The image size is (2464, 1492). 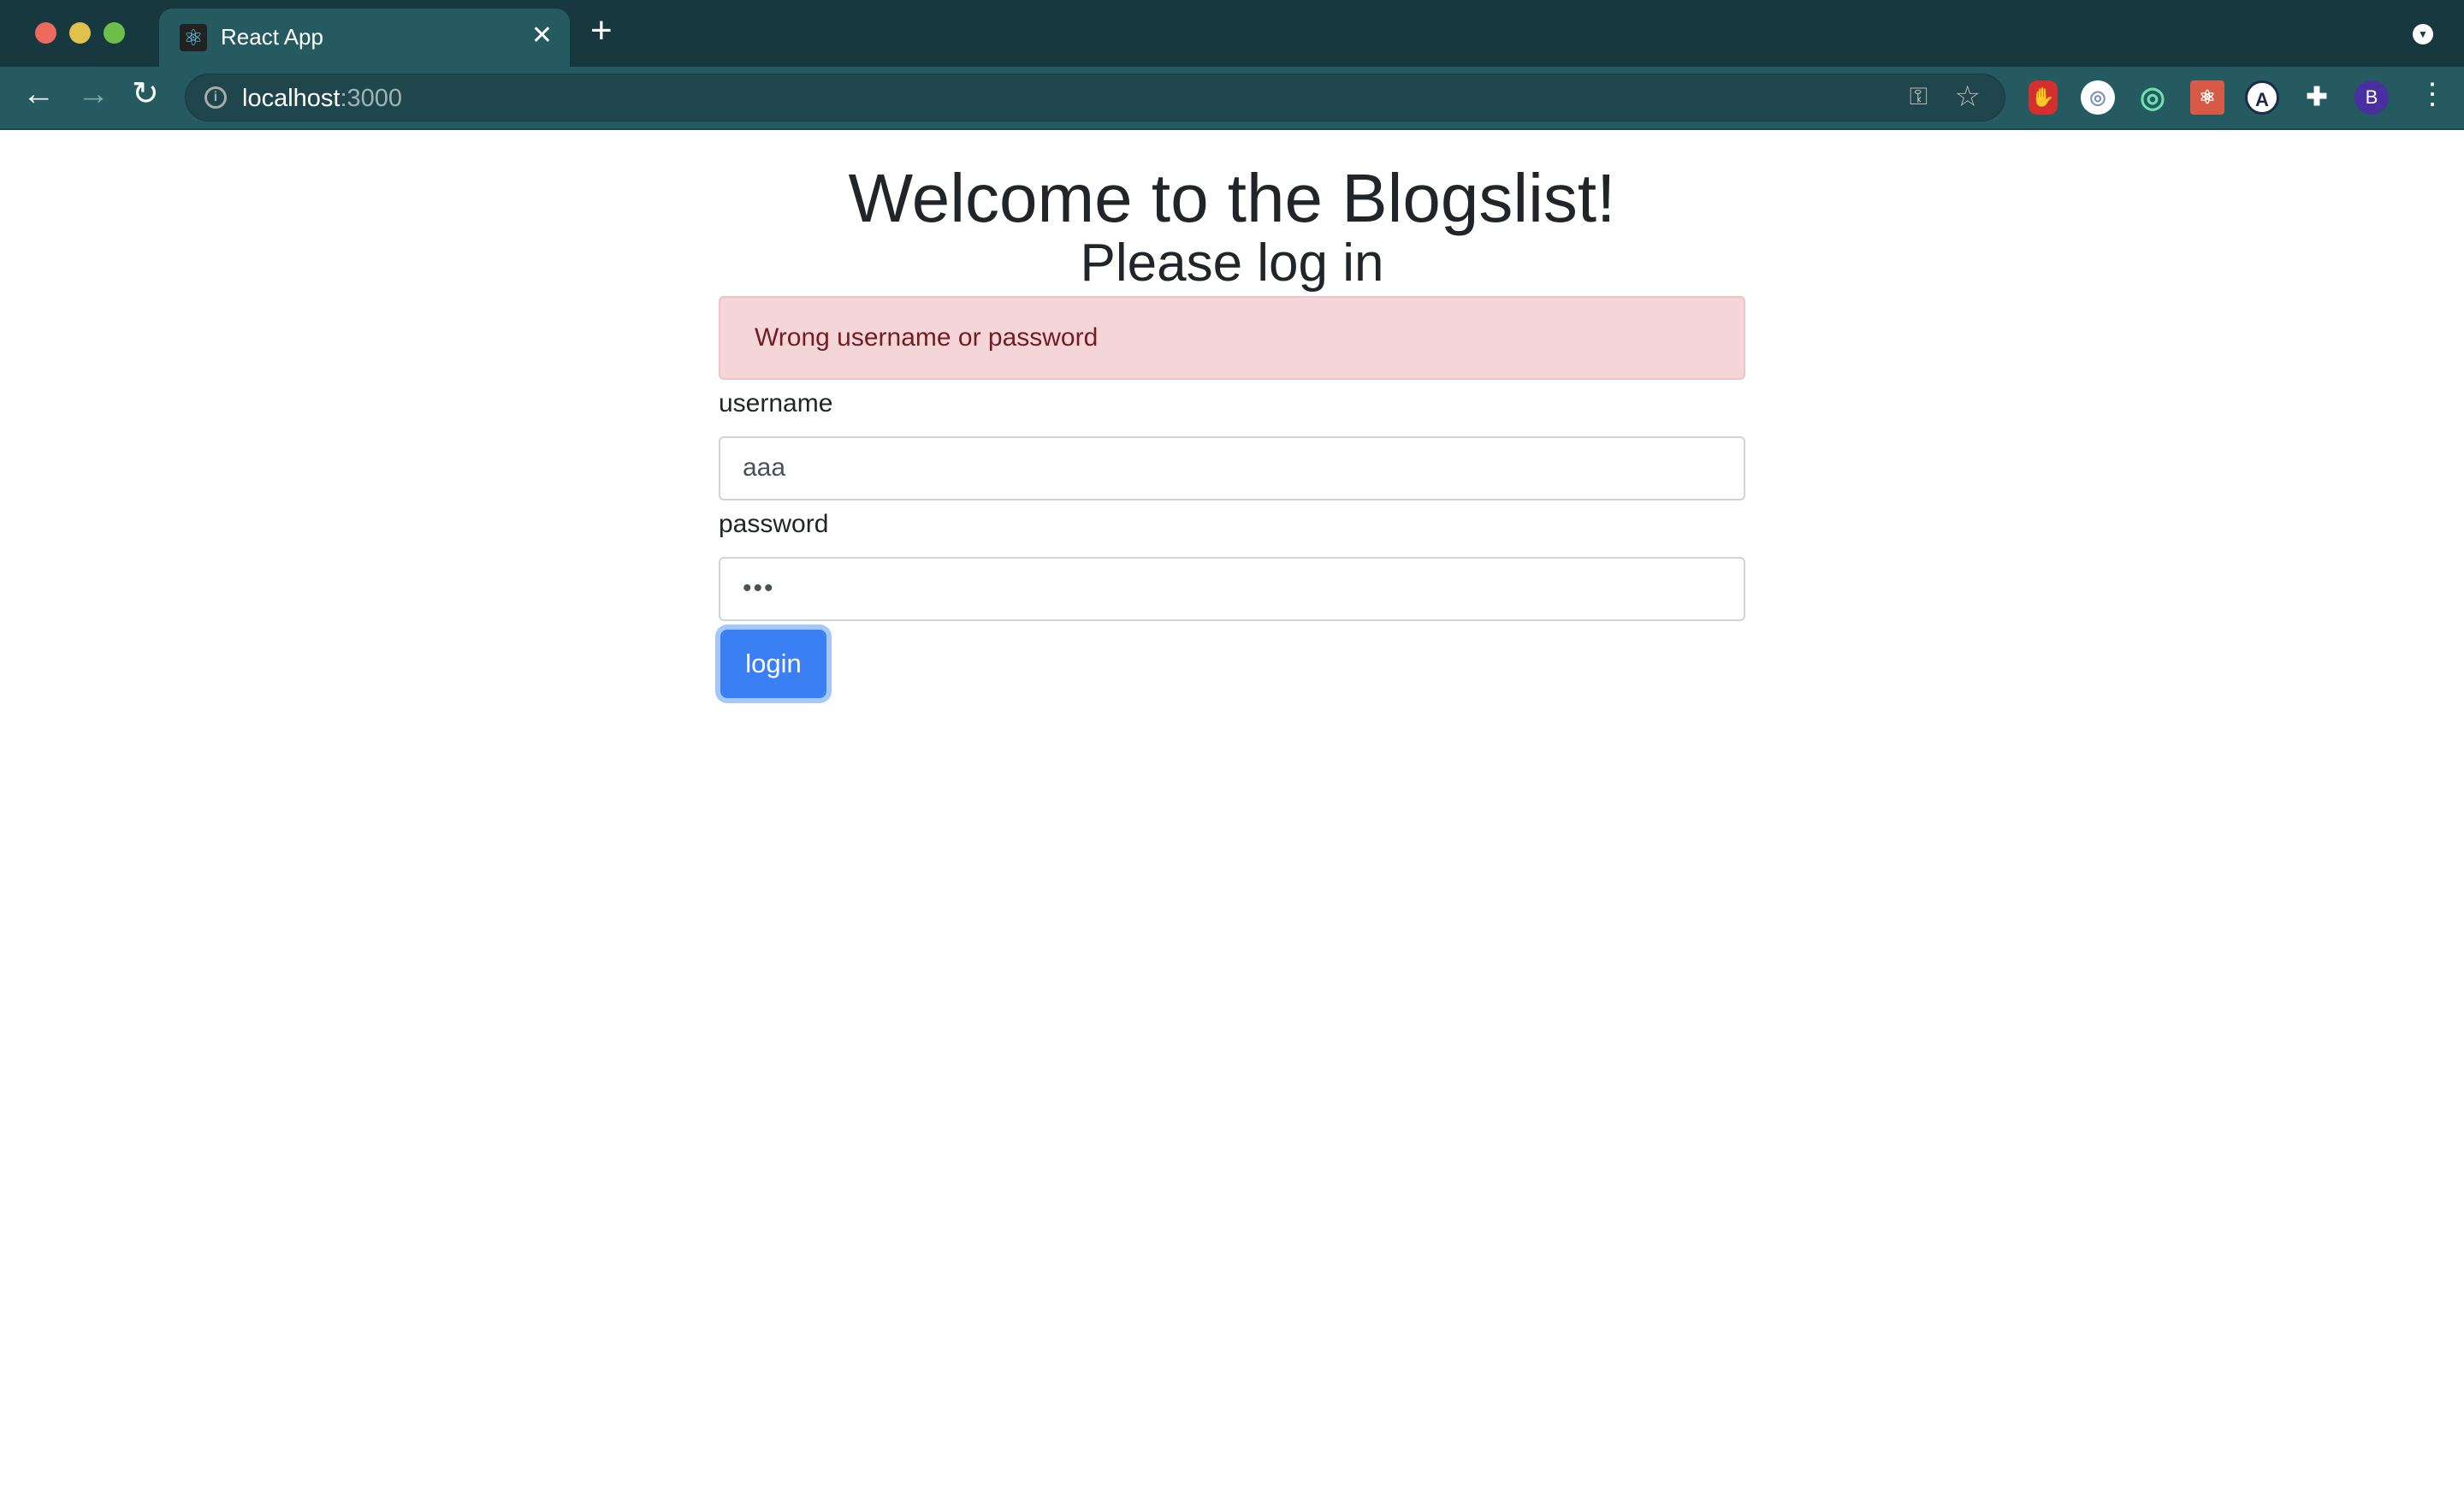 I want to click on adblock-icon: ✋, so click(x=2043, y=97).